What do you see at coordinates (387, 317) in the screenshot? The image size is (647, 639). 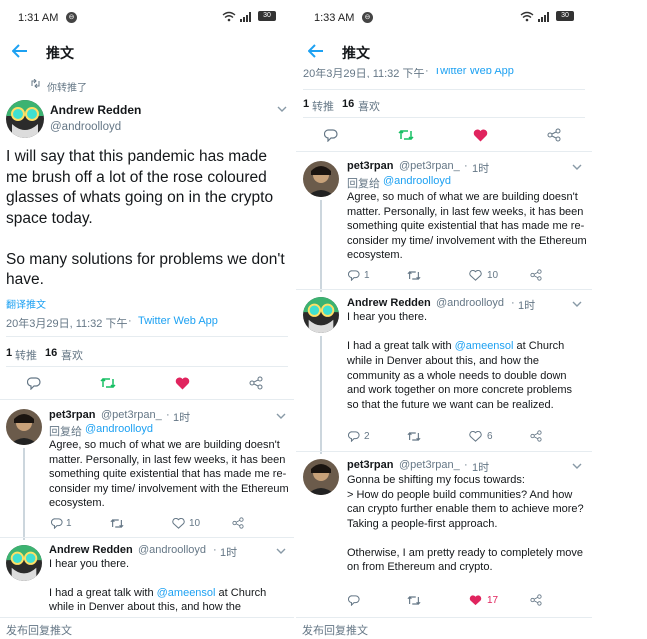 I see `reply-text: I hear you there.` at bounding box center [387, 317].